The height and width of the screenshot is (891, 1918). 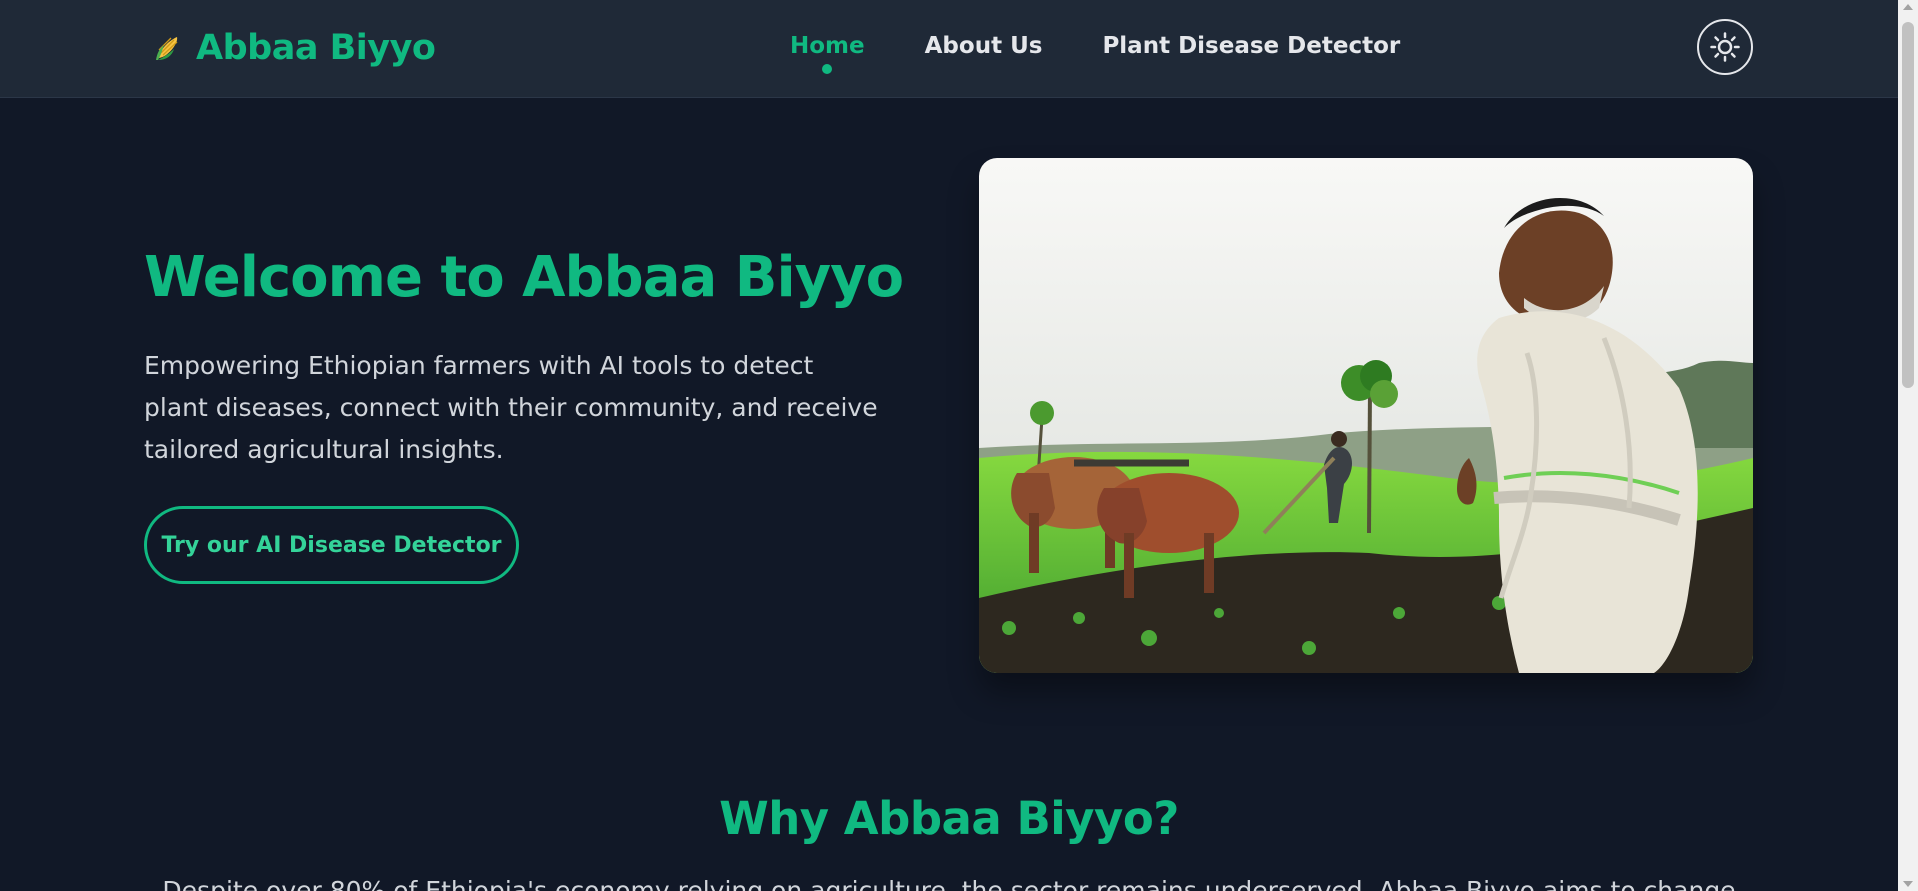 I want to click on nav-about-us-label: About Us, so click(x=983, y=46).